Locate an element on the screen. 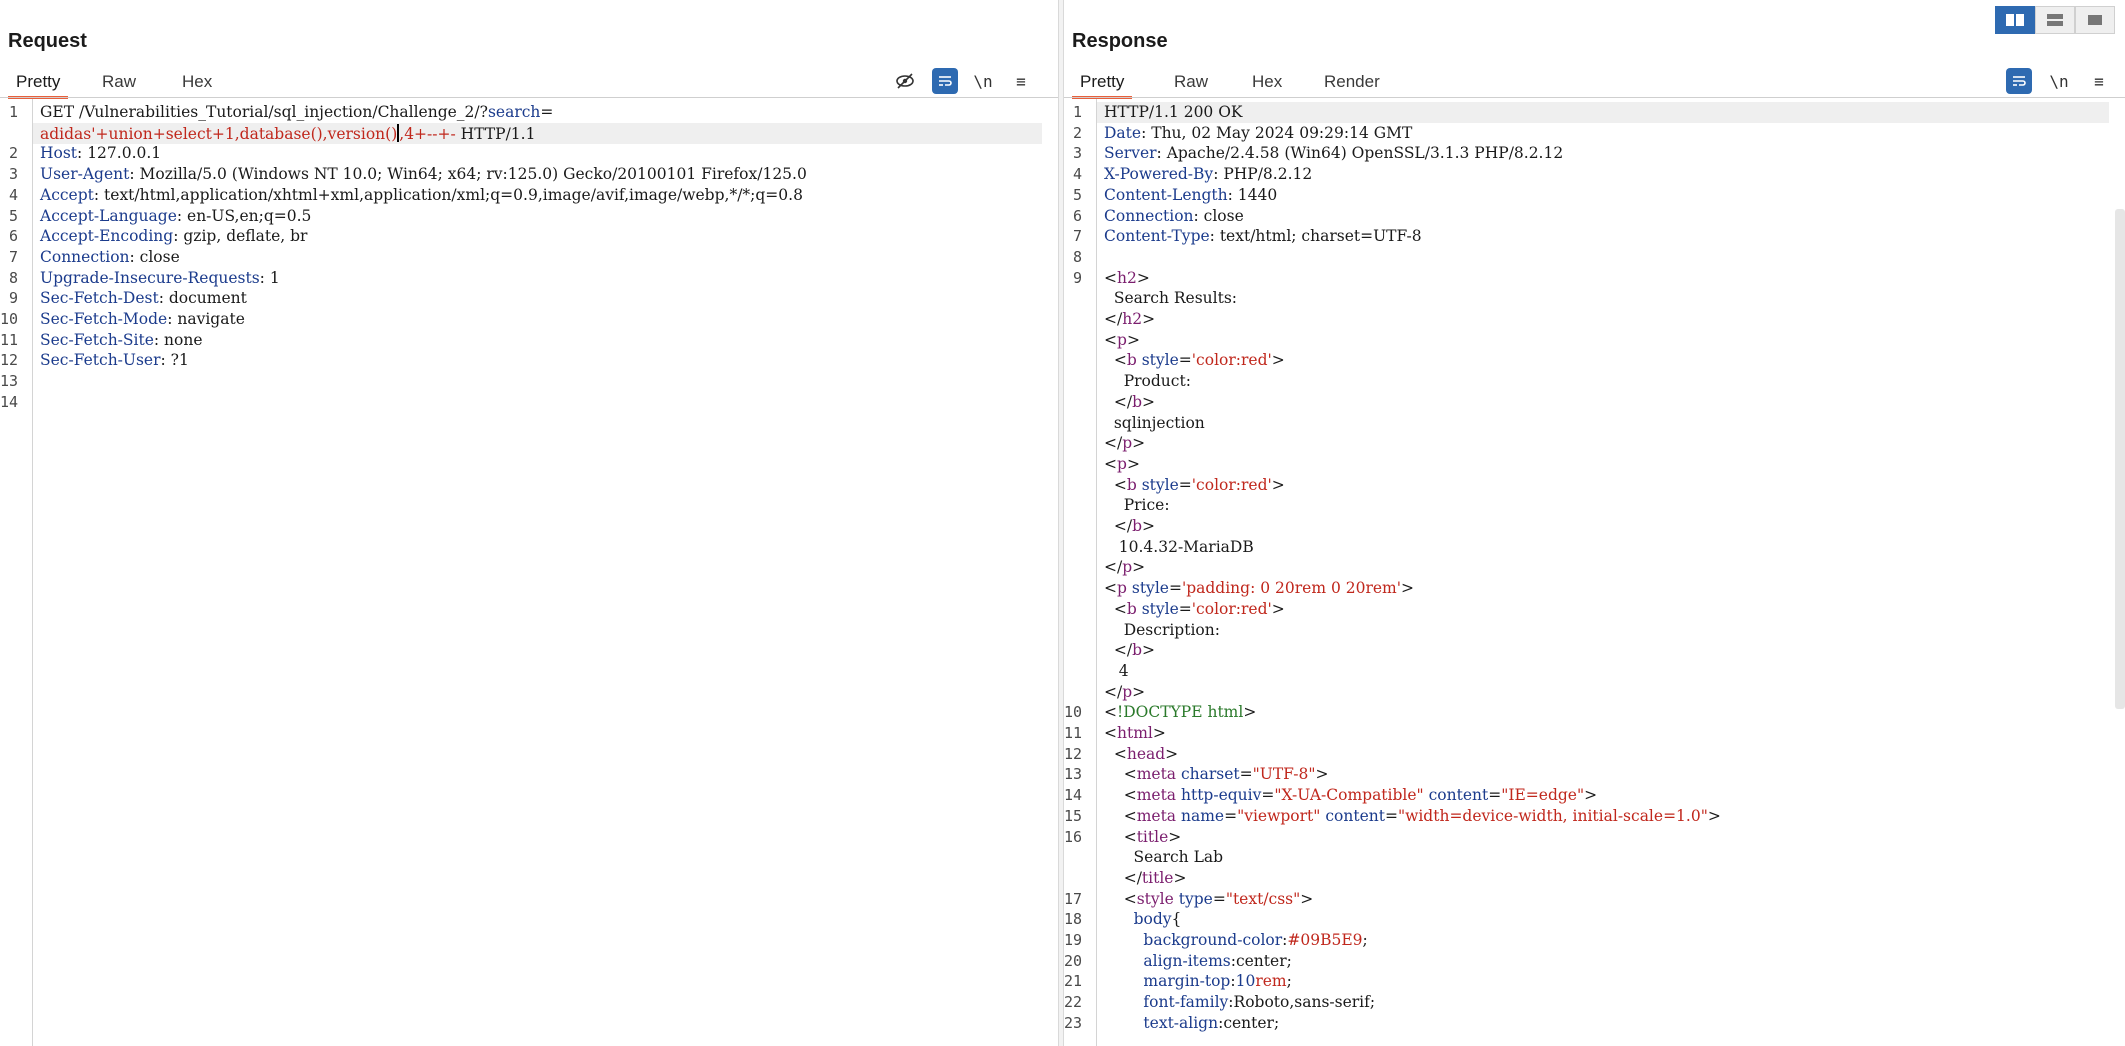  code-token: : document is located at coordinates (202, 298).